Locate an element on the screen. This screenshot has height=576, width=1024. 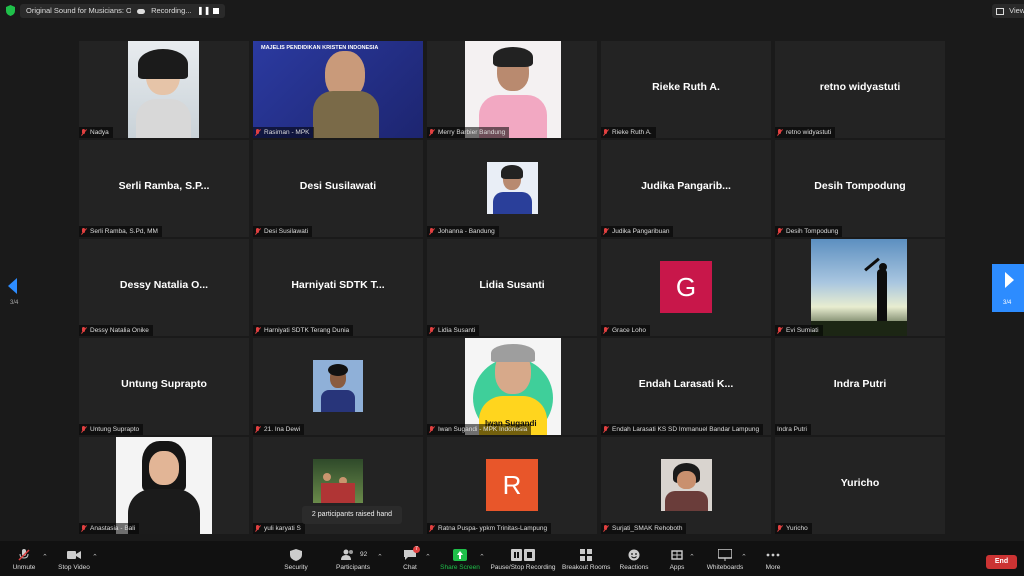
breakout-rooms-button: Breakout Rooms is located at coordinates (586, 558).